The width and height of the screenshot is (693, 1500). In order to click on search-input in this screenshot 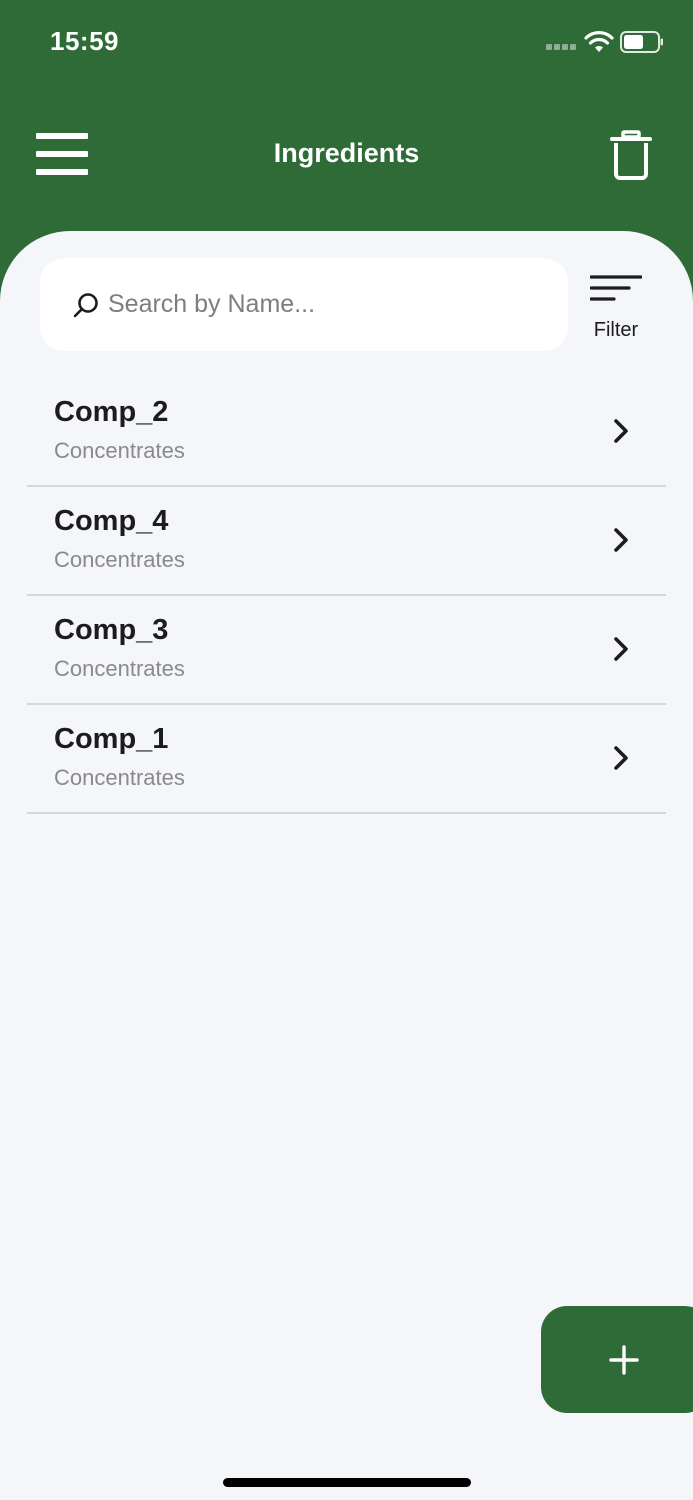, I will do `click(328, 304)`.